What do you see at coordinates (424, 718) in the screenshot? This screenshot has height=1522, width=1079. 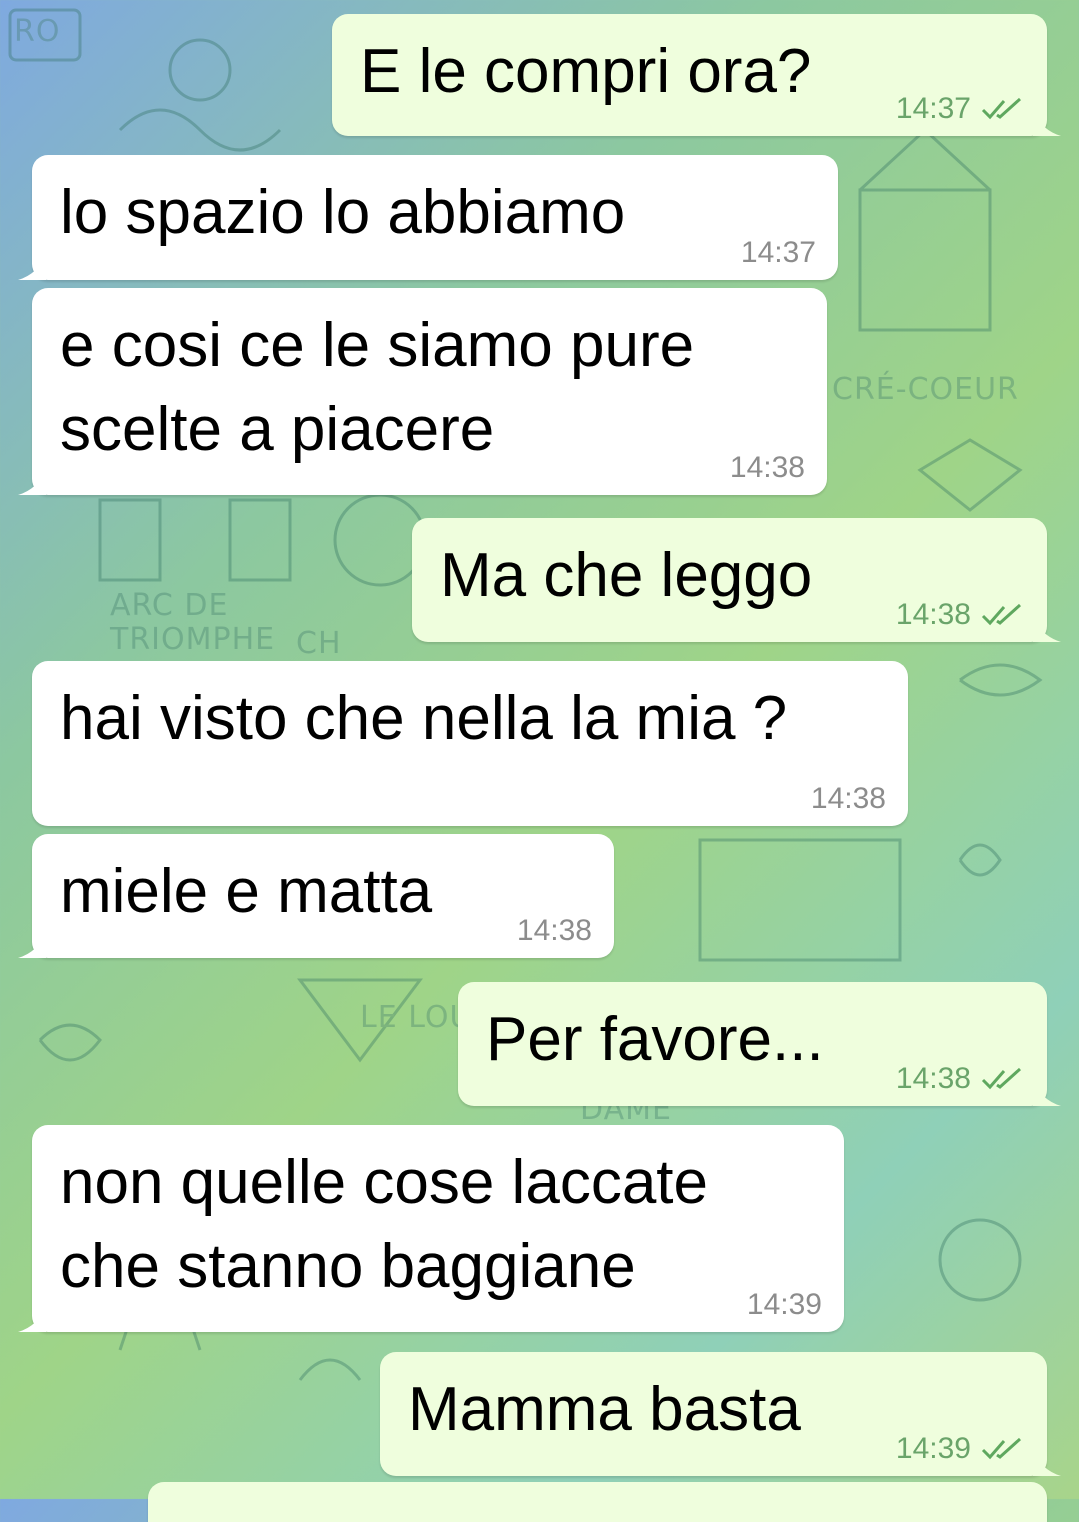 I see `message-text: hai visto che nella la mia ?` at bounding box center [424, 718].